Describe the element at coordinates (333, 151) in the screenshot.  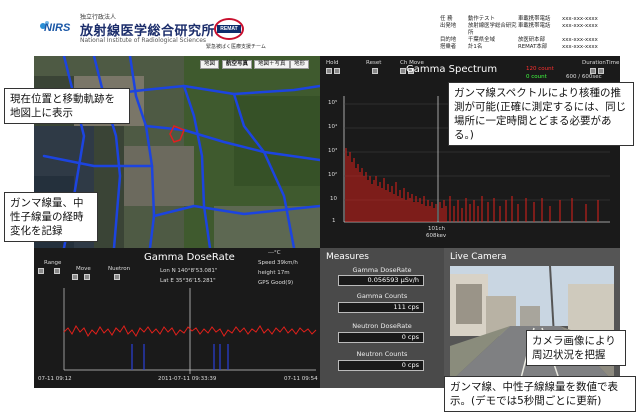
I see `y-tick-label: 10³` at that location.